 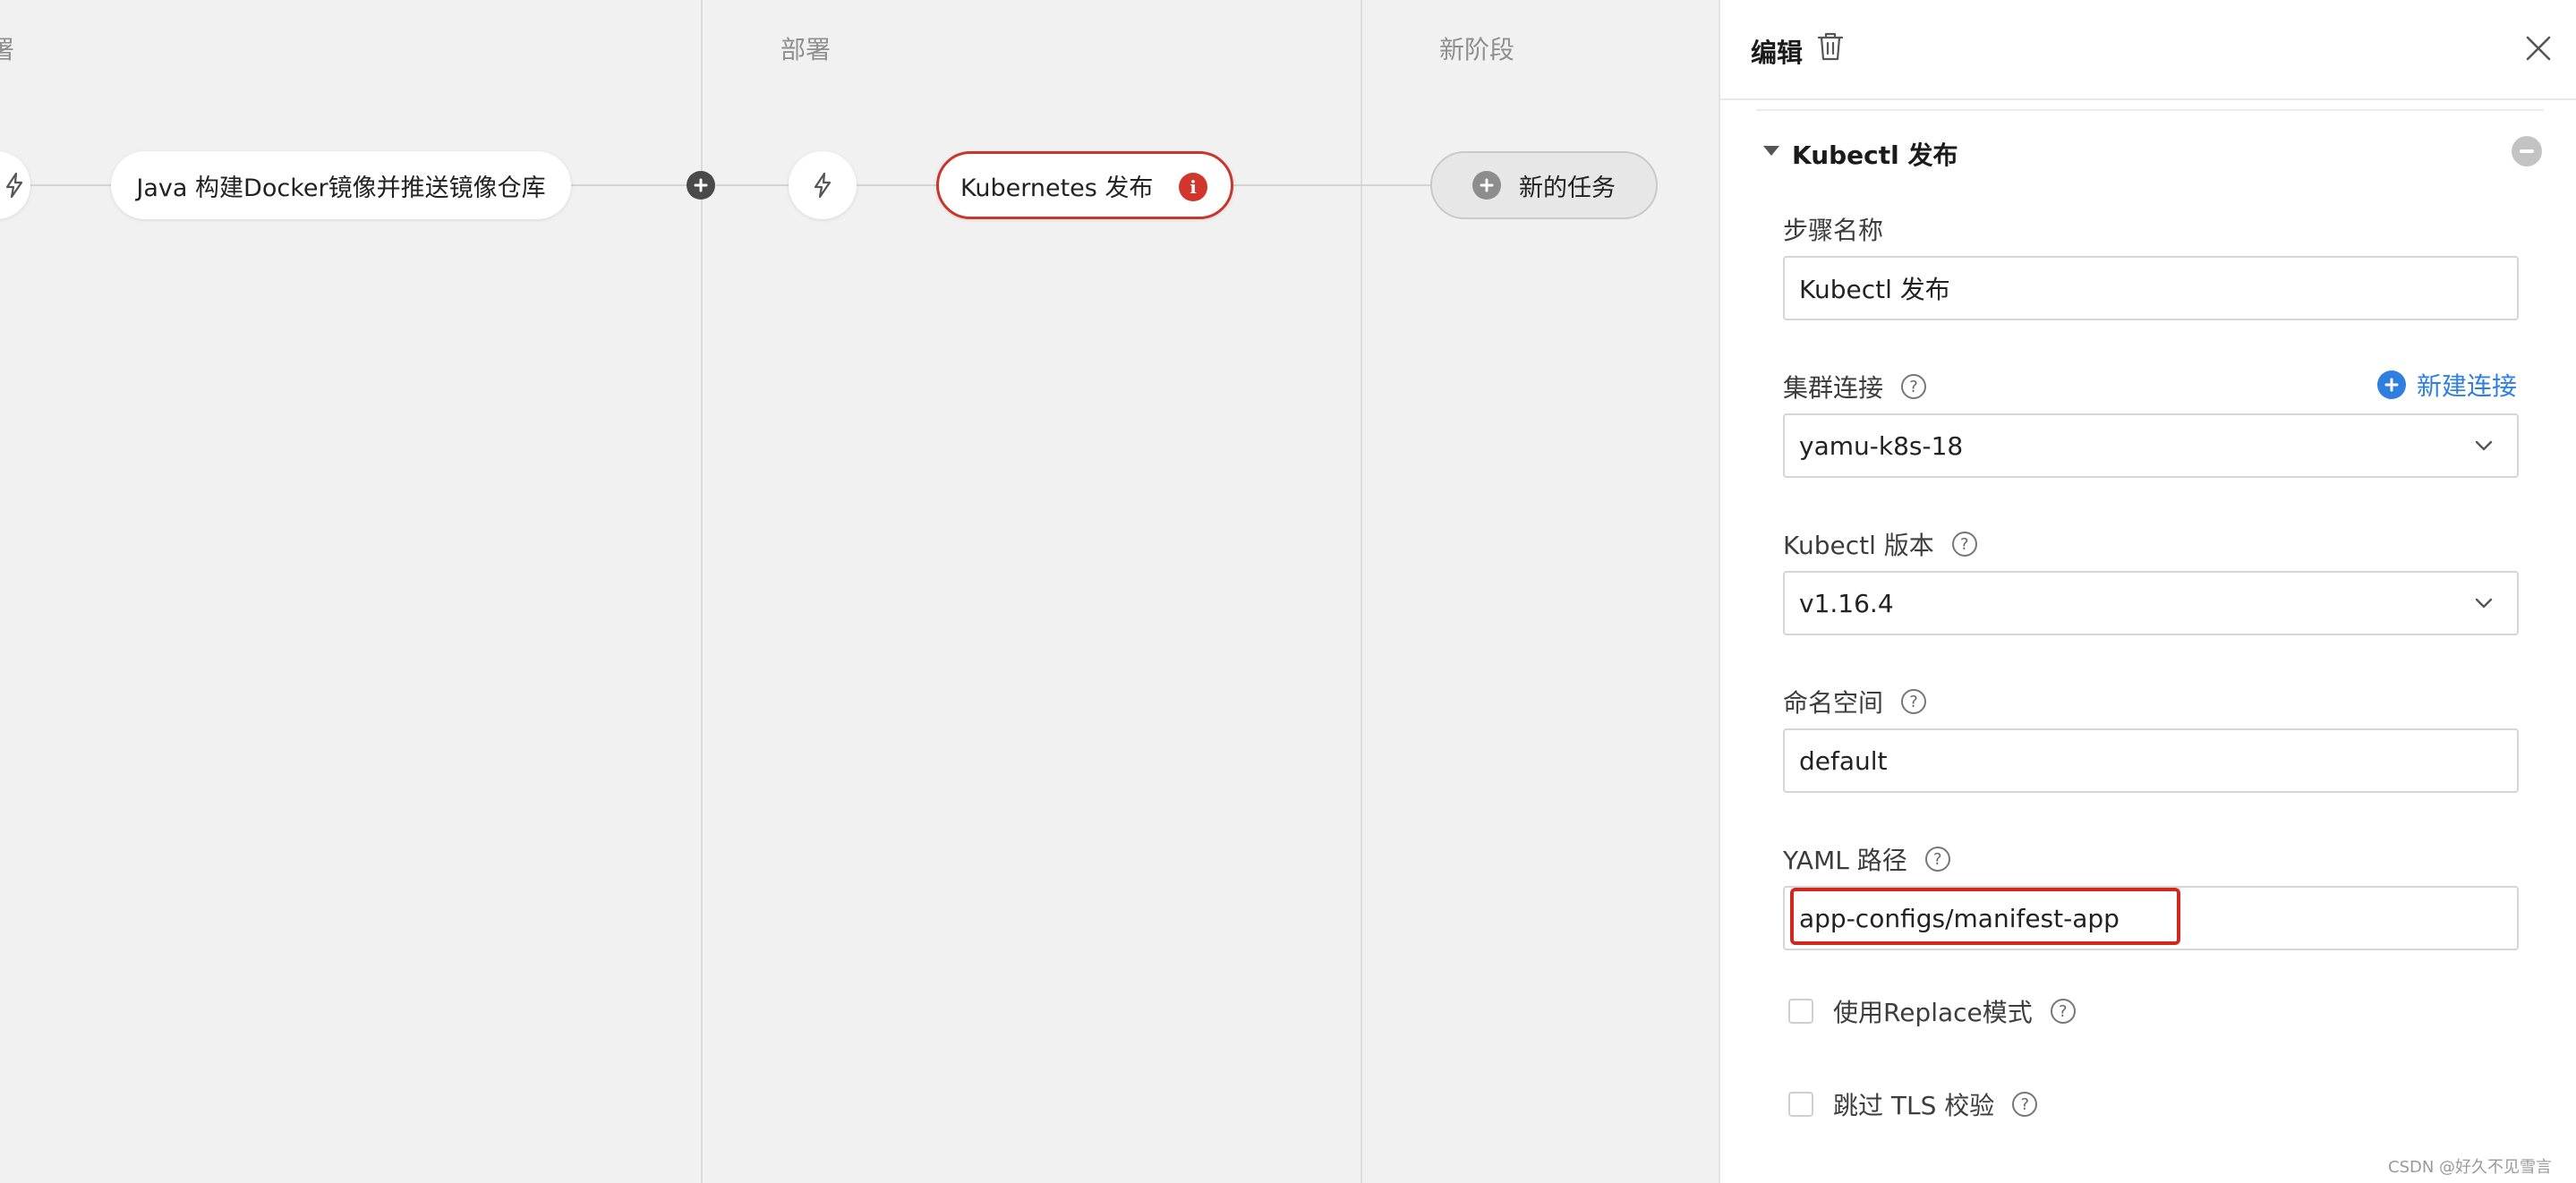 I want to click on new-task-label: 新的任务, so click(x=1567, y=188).